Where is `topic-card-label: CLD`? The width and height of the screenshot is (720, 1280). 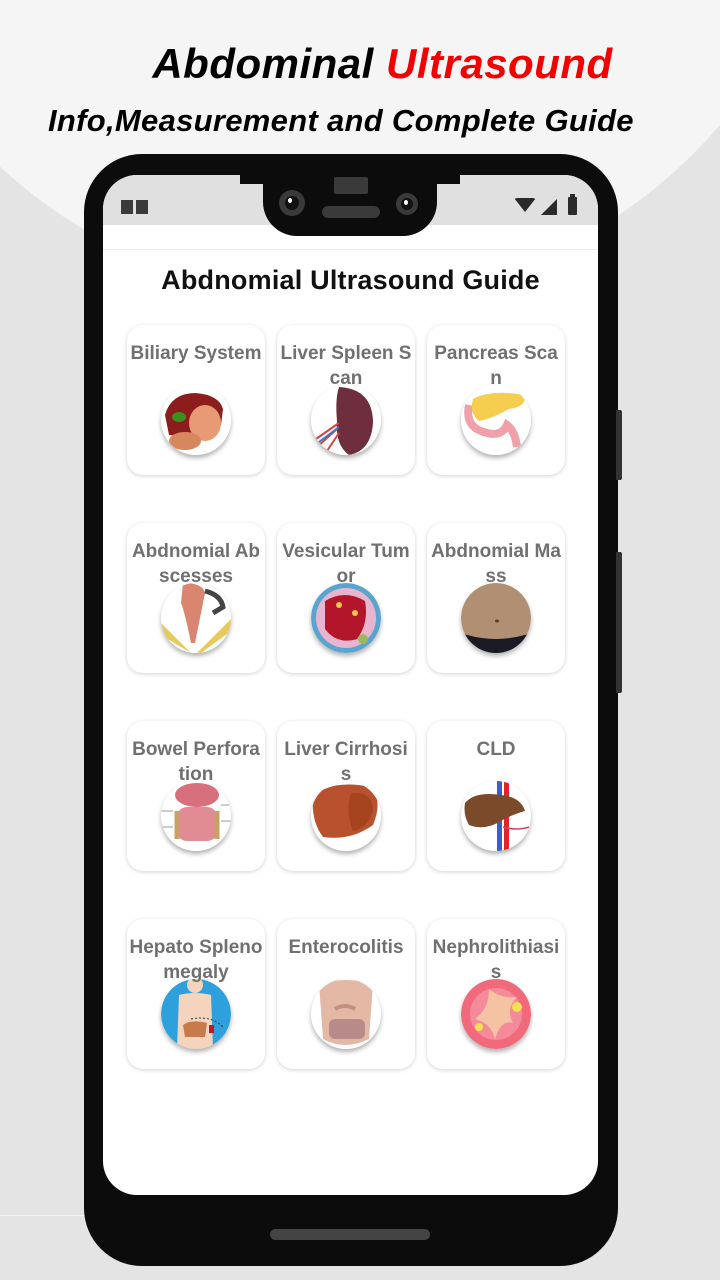 topic-card-label: CLD is located at coordinates (496, 749).